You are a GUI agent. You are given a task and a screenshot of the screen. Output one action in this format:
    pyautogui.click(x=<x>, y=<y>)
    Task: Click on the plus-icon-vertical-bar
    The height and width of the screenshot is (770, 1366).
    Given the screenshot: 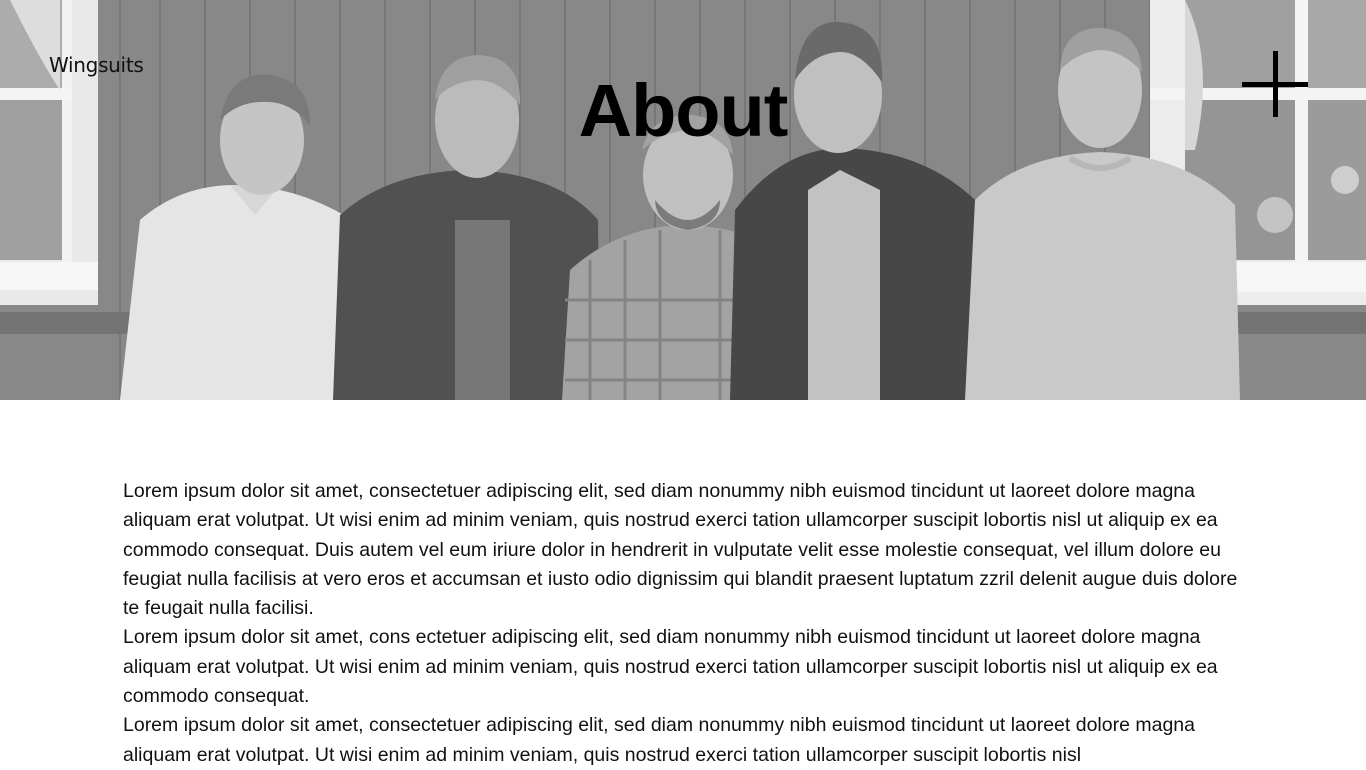 What is the action you would take?
    pyautogui.click(x=1275, y=84)
    